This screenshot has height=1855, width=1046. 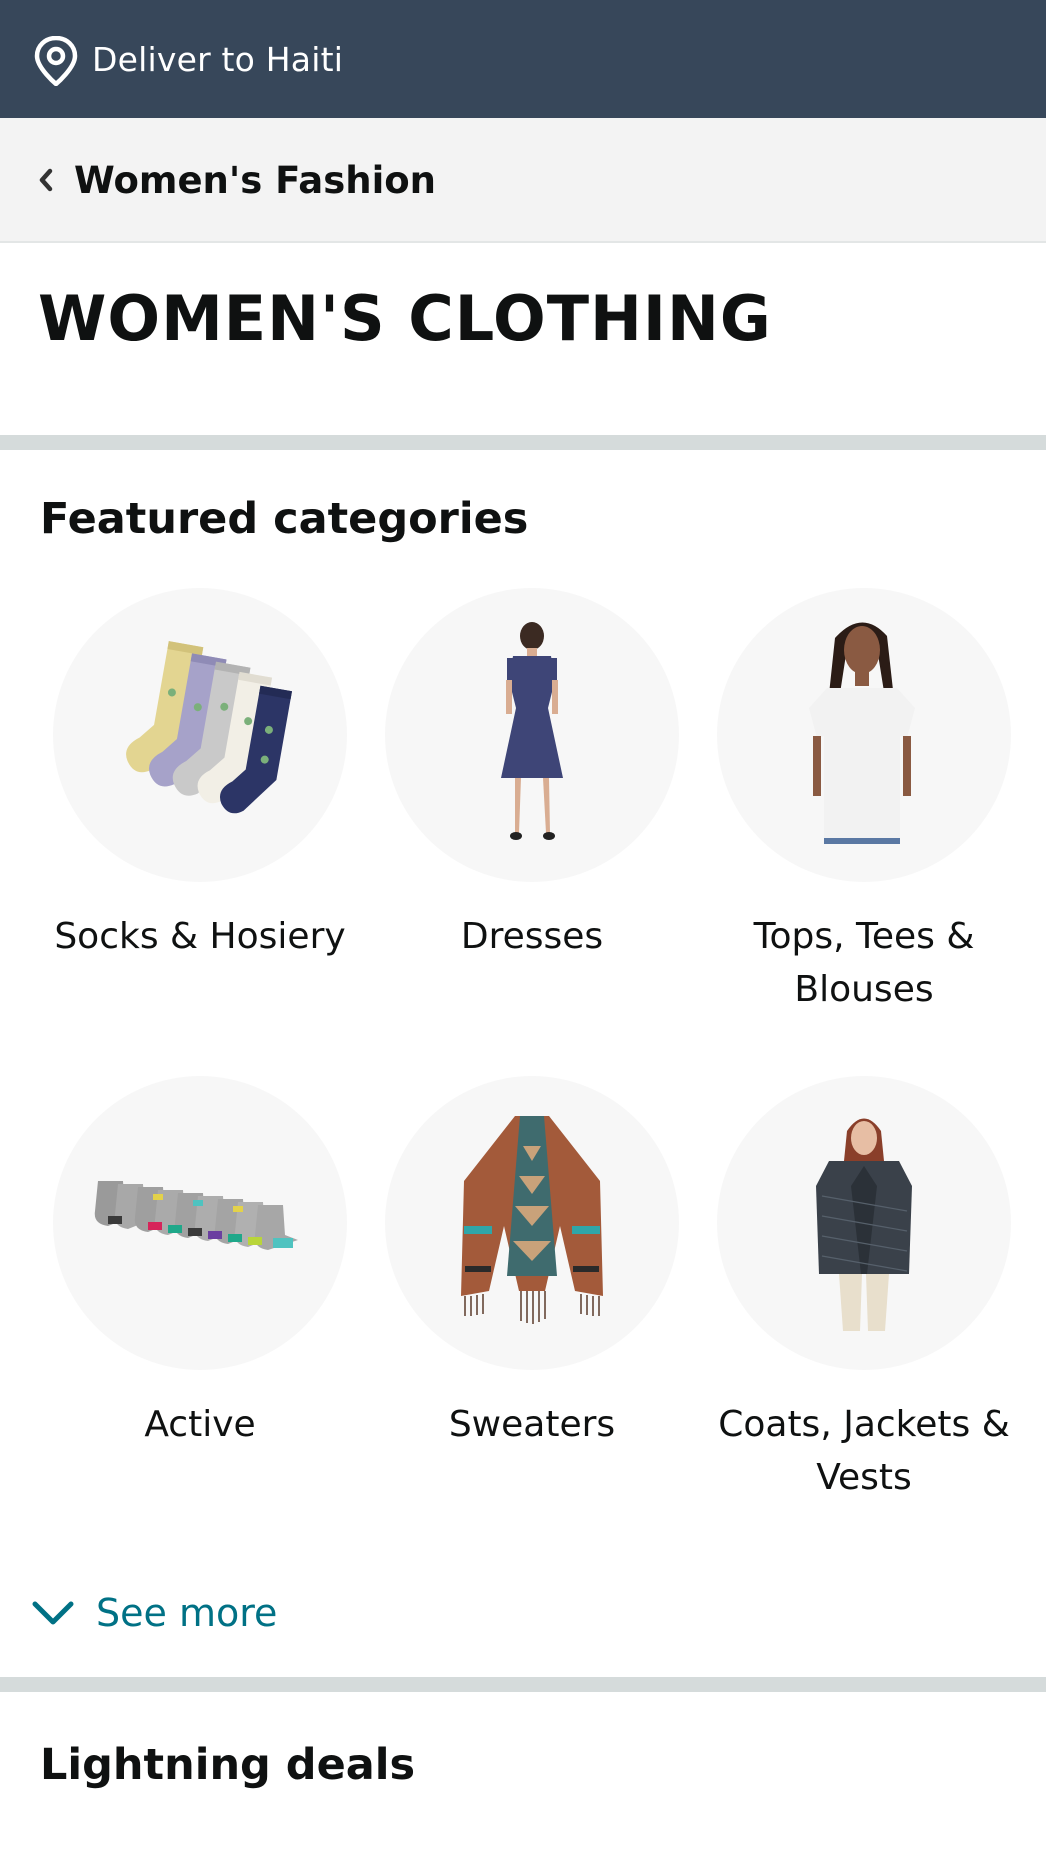 What do you see at coordinates (532, 936) in the screenshot?
I see `category-label: Dresses` at bounding box center [532, 936].